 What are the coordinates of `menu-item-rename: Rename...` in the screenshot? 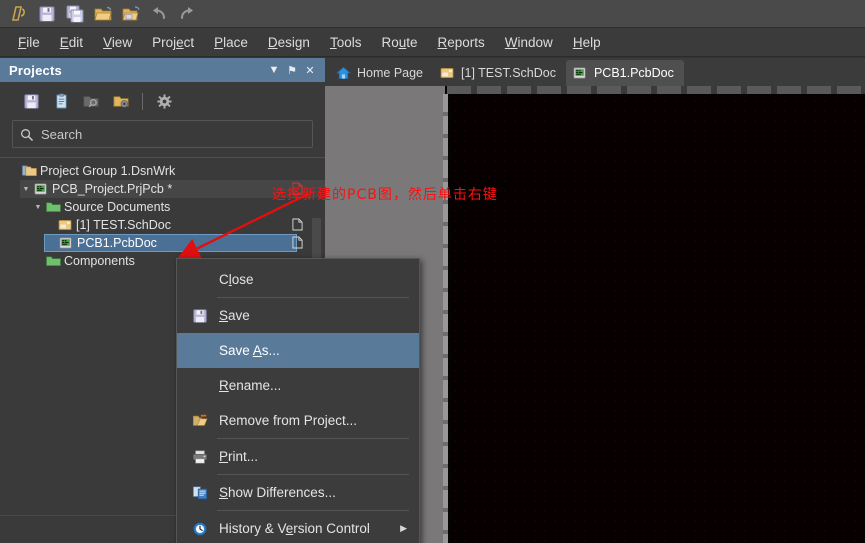 It's located at (298, 385).